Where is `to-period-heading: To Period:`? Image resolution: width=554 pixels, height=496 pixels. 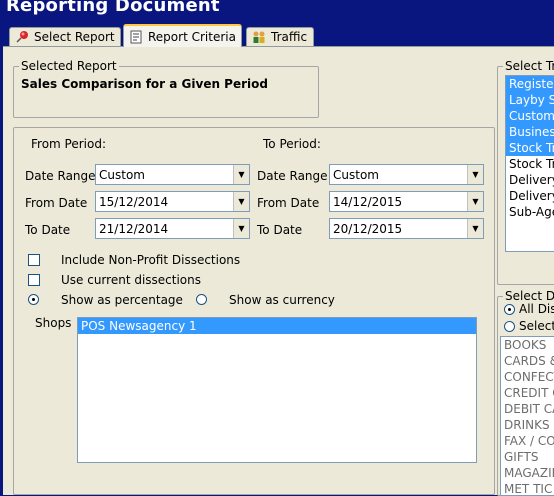
to-period-heading: To Period: is located at coordinates (292, 144).